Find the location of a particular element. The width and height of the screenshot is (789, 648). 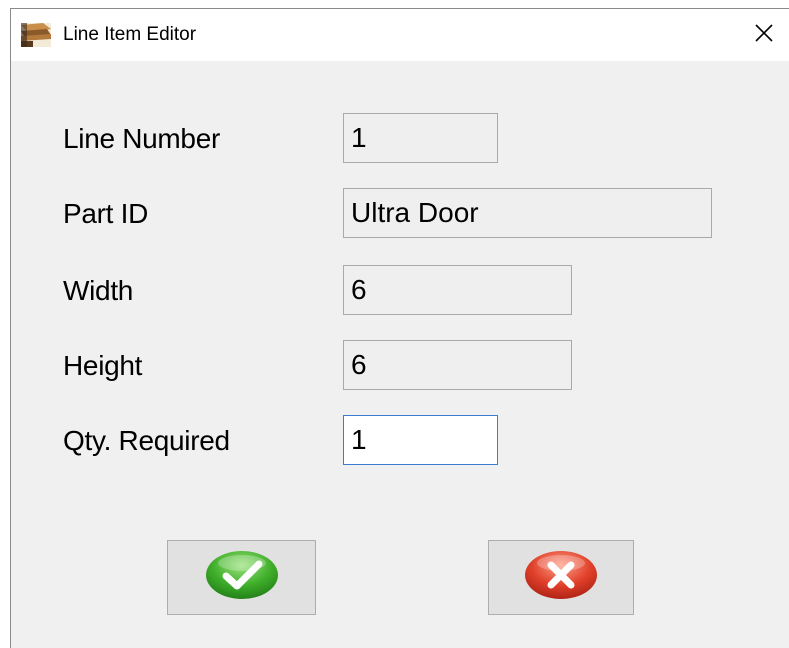

close-button is located at coordinates (764, 35).